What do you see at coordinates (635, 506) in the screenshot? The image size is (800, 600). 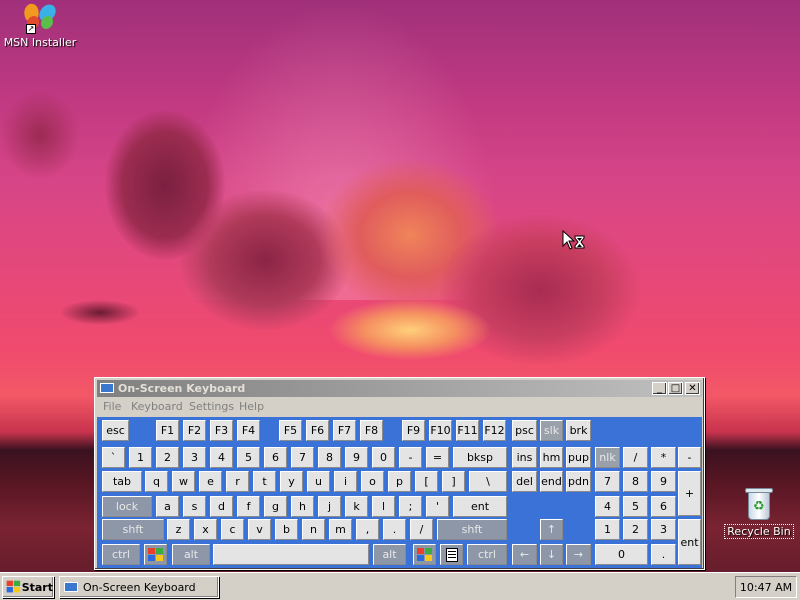 I see `key-num-5: 5` at bounding box center [635, 506].